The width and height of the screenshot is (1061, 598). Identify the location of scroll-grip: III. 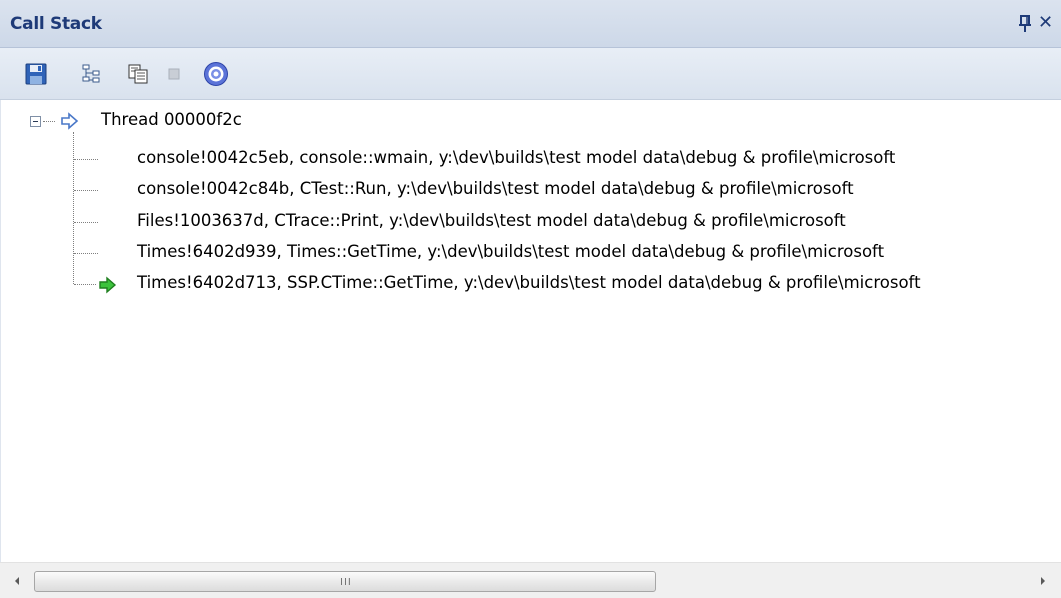
(346, 582).